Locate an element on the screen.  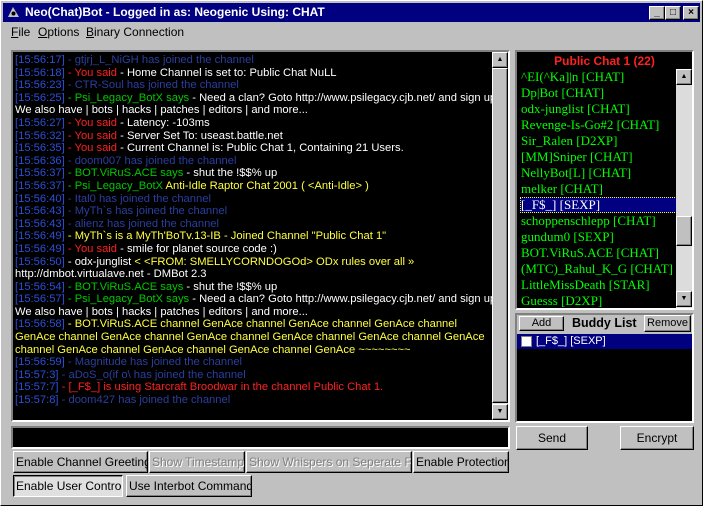
chat-text: - doom007 has joined the channel is located at coordinates (150, 160).